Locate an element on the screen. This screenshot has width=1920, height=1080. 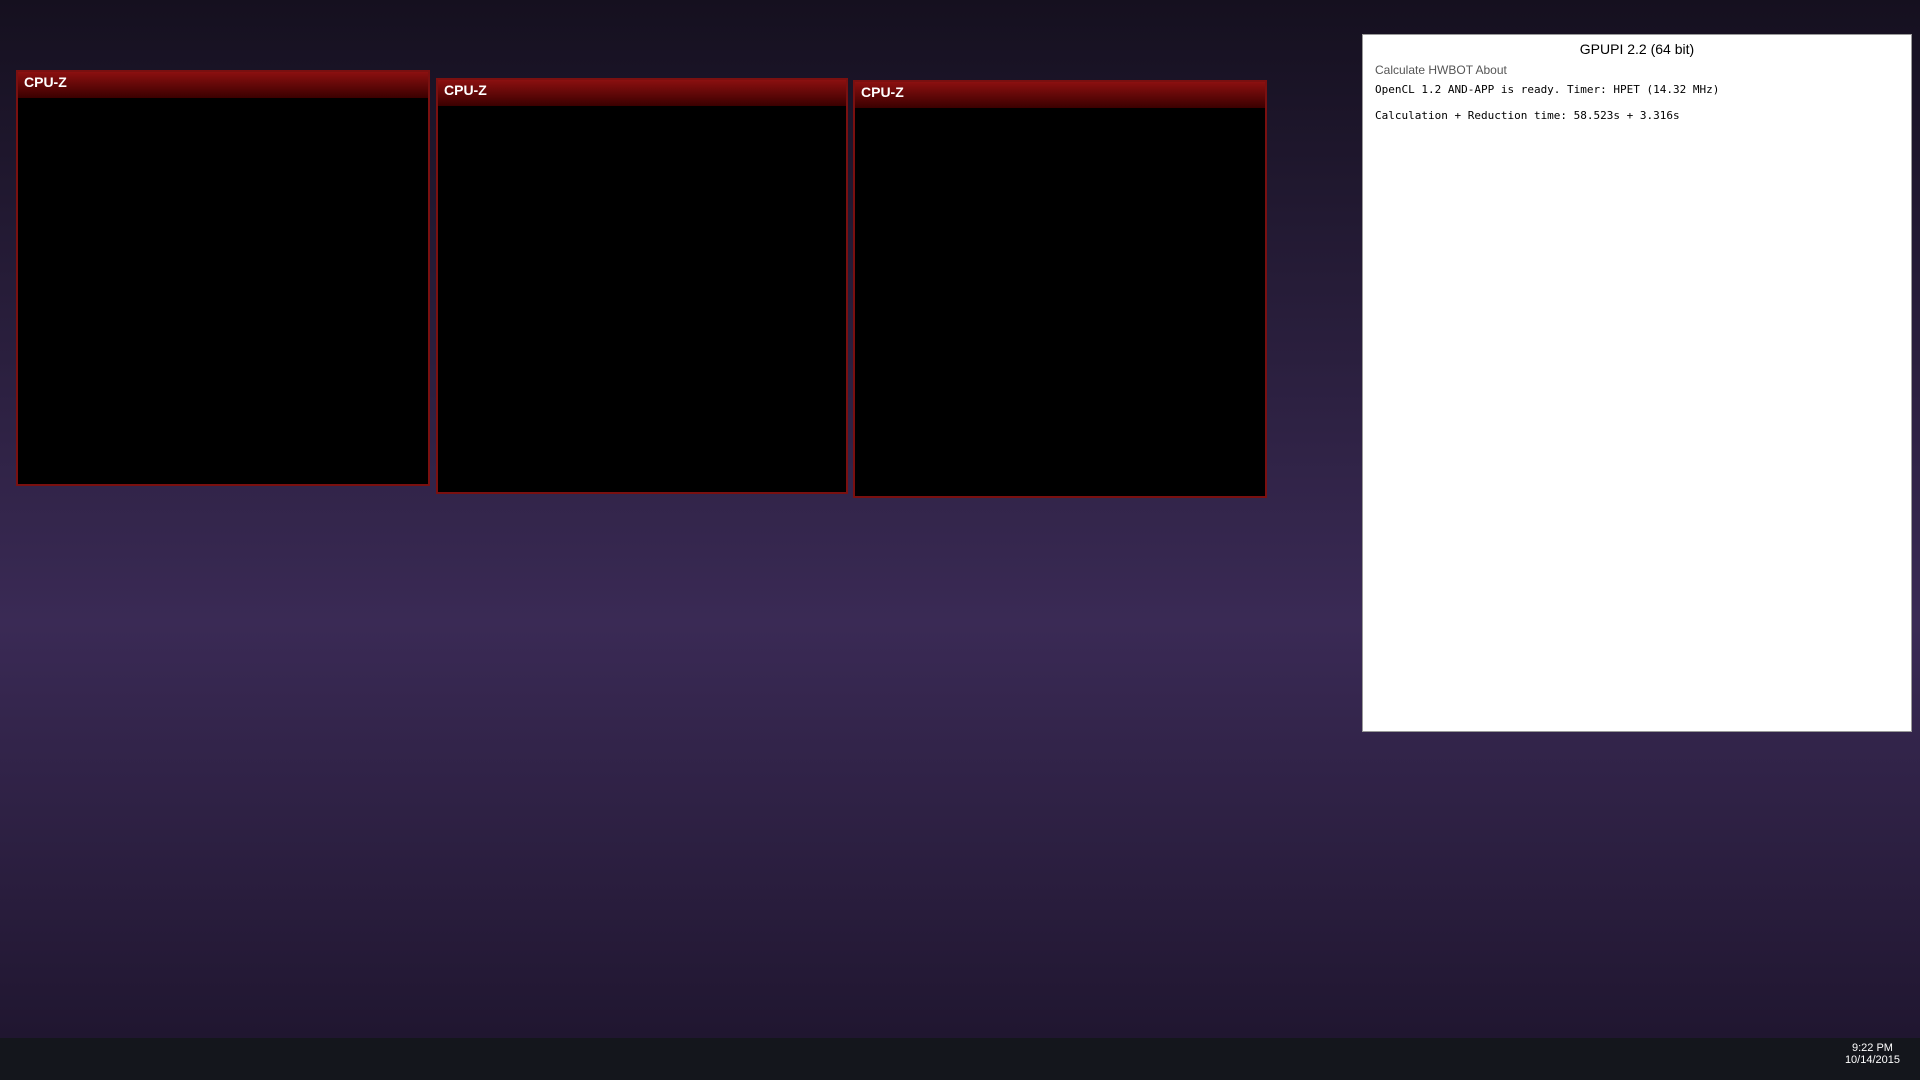
cpuz-memory-window: CPU-Z is located at coordinates (642, 286).